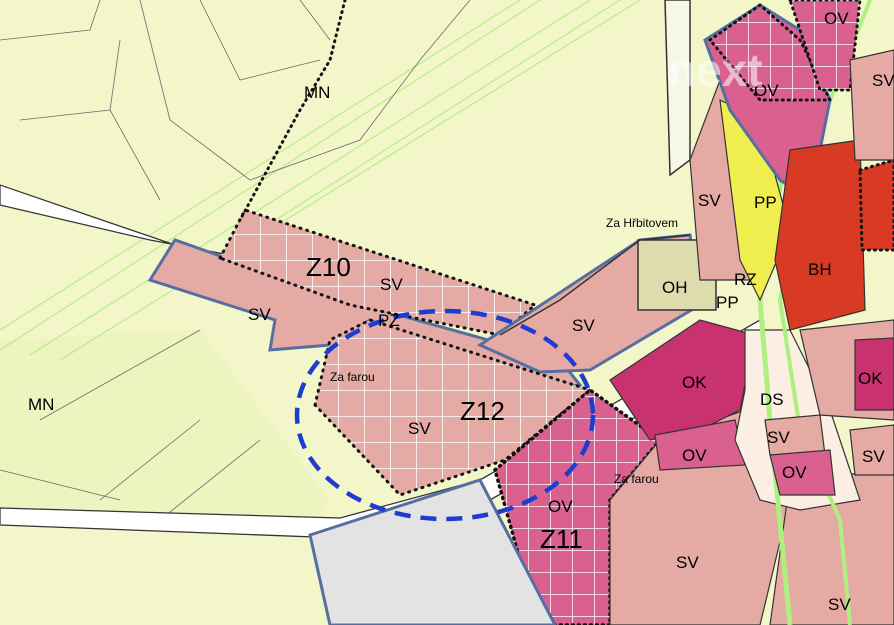 This screenshot has height=625, width=894. What do you see at coordinates (745, 279) in the screenshot?
I see `zone-label: RZ` at bounding box center [745, 279].